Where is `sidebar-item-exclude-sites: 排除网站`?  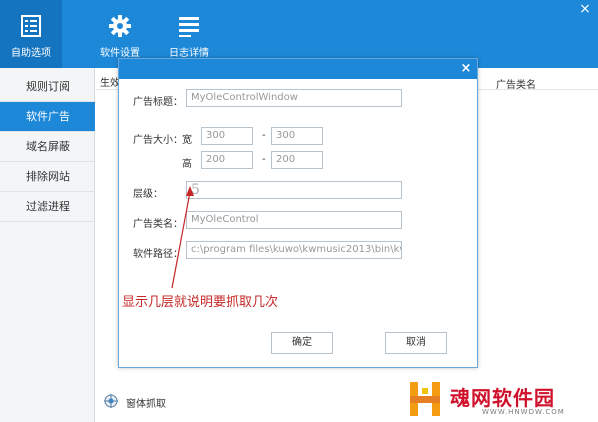
sidebar-item-exclude-sites: 排除网站 is located at coordinates (47, 177).